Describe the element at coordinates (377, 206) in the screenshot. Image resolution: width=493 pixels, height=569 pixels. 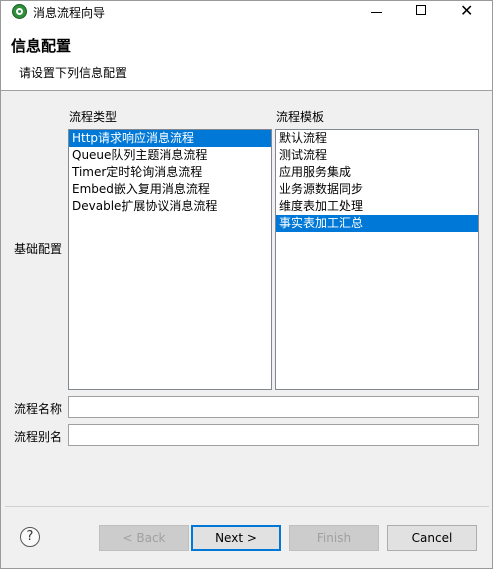
I see `list-item: 维度表加工处理` at that location.